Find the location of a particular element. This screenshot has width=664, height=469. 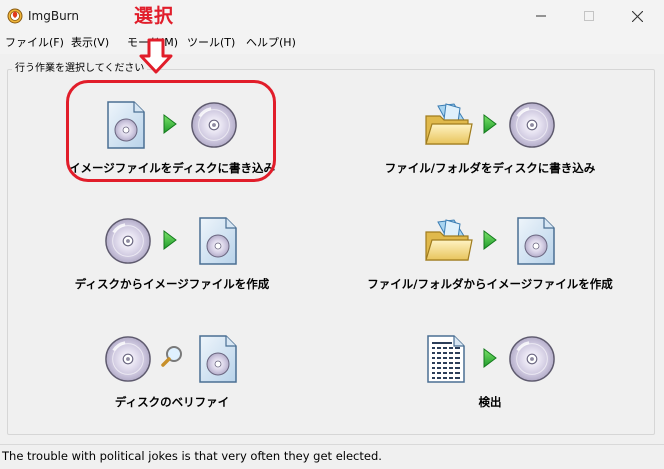

menu-help: ヘルプ(H) is located at coordinates (271, 43).